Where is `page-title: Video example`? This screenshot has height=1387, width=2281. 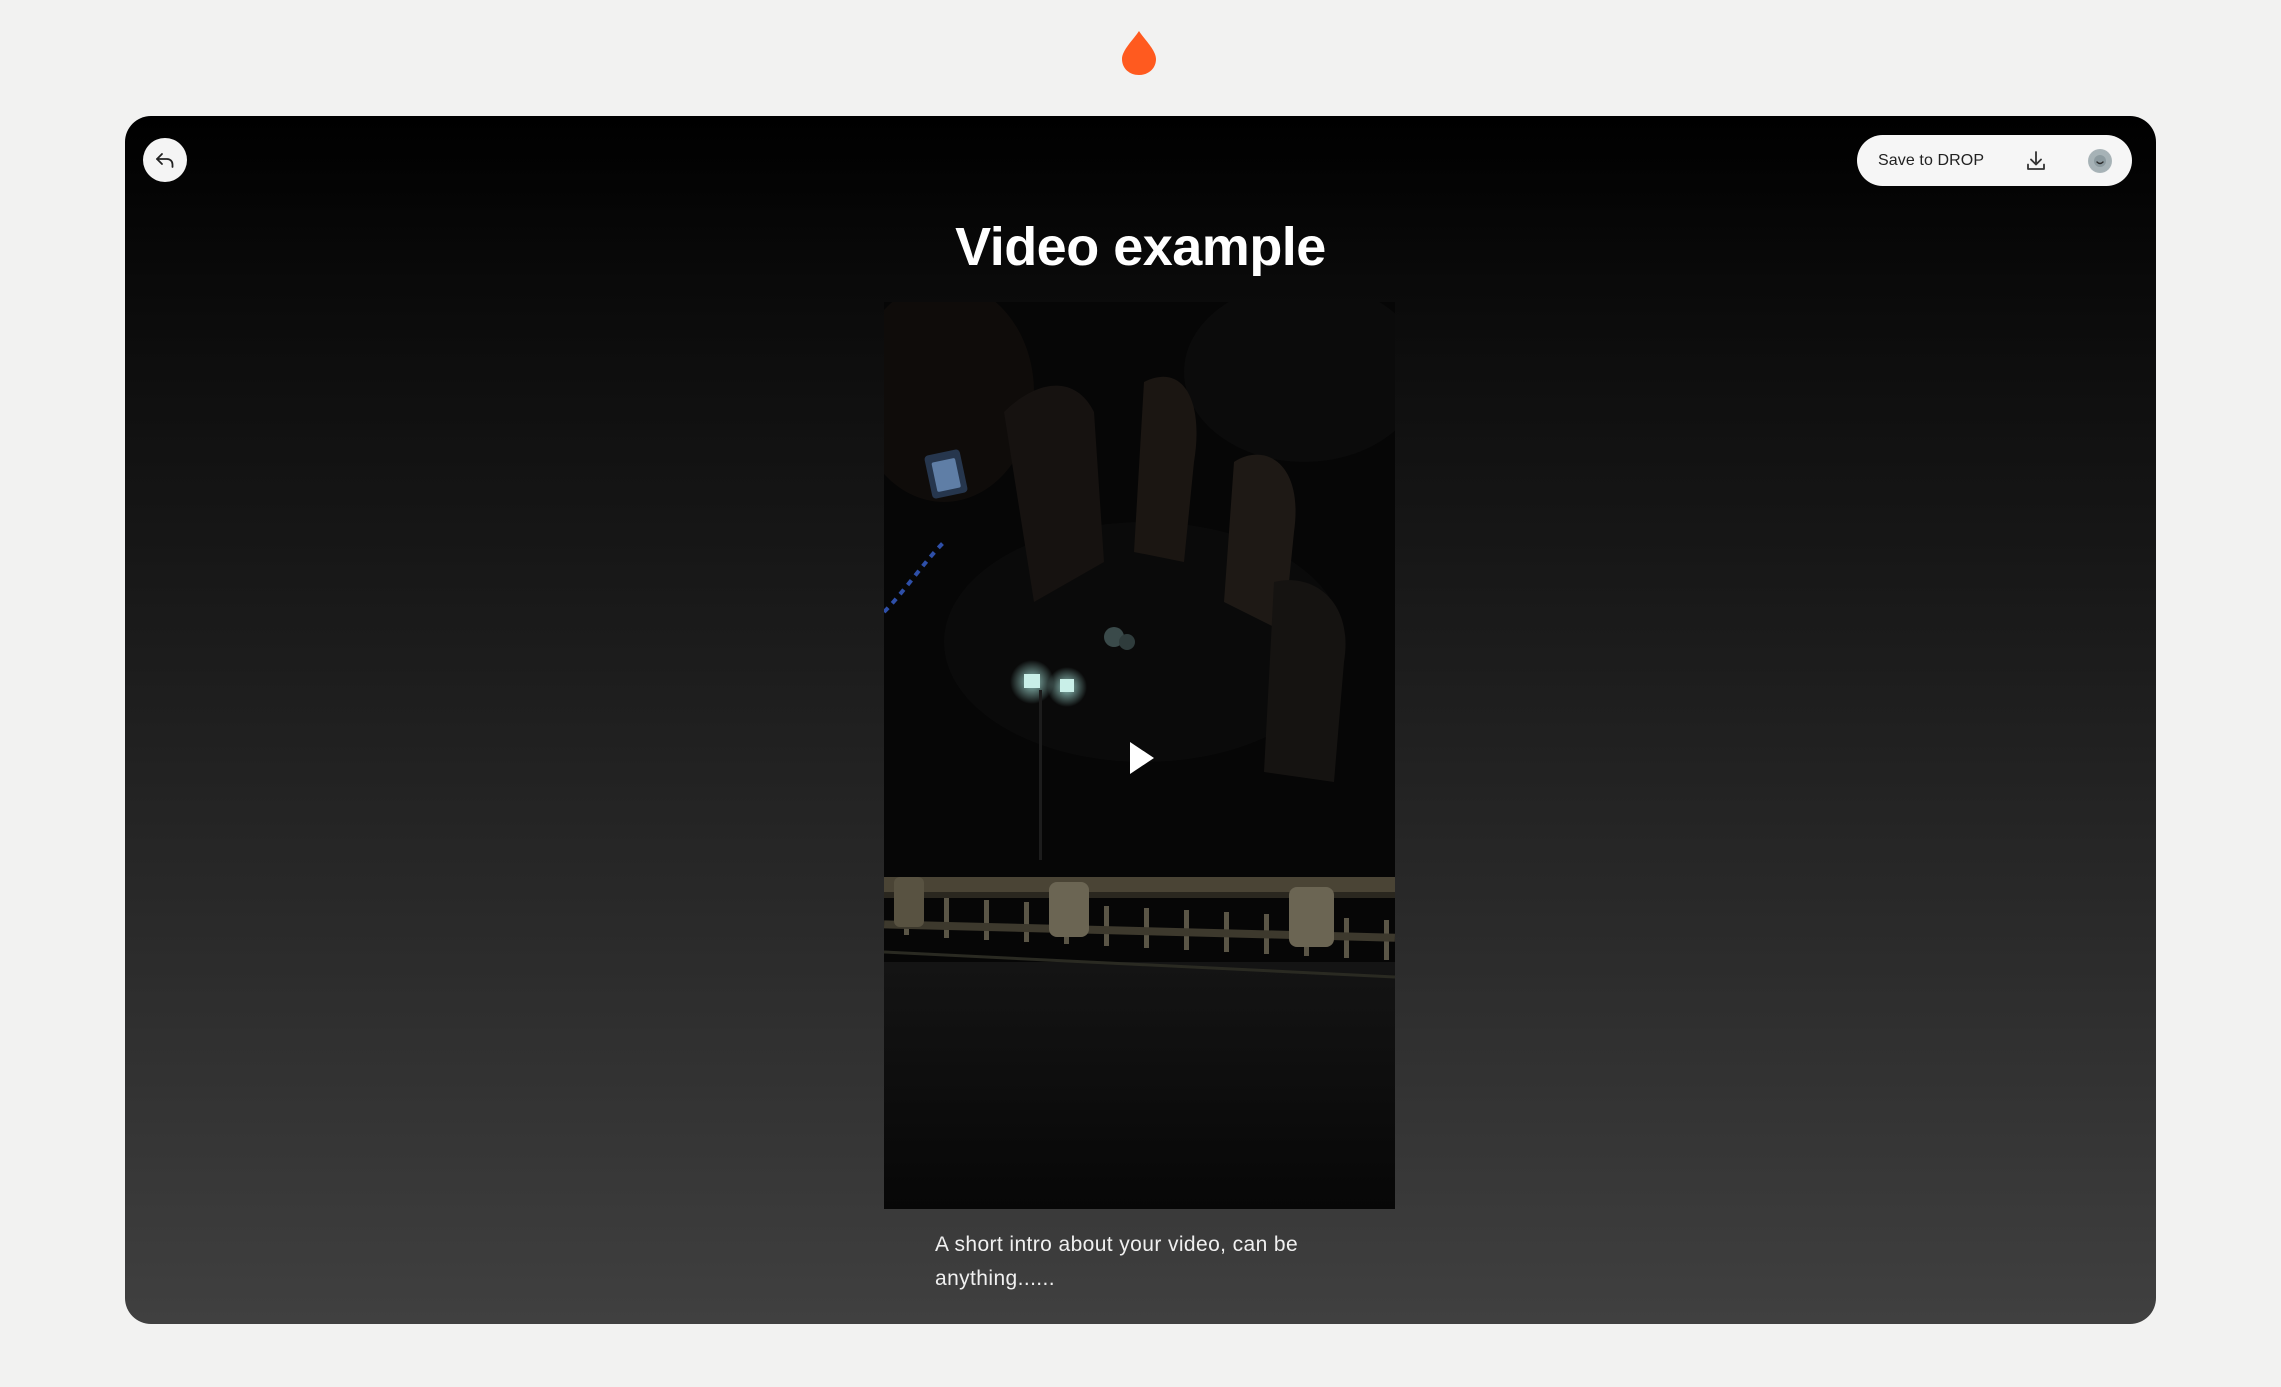
page-title: Video example is located at coordinates (1140, 247).